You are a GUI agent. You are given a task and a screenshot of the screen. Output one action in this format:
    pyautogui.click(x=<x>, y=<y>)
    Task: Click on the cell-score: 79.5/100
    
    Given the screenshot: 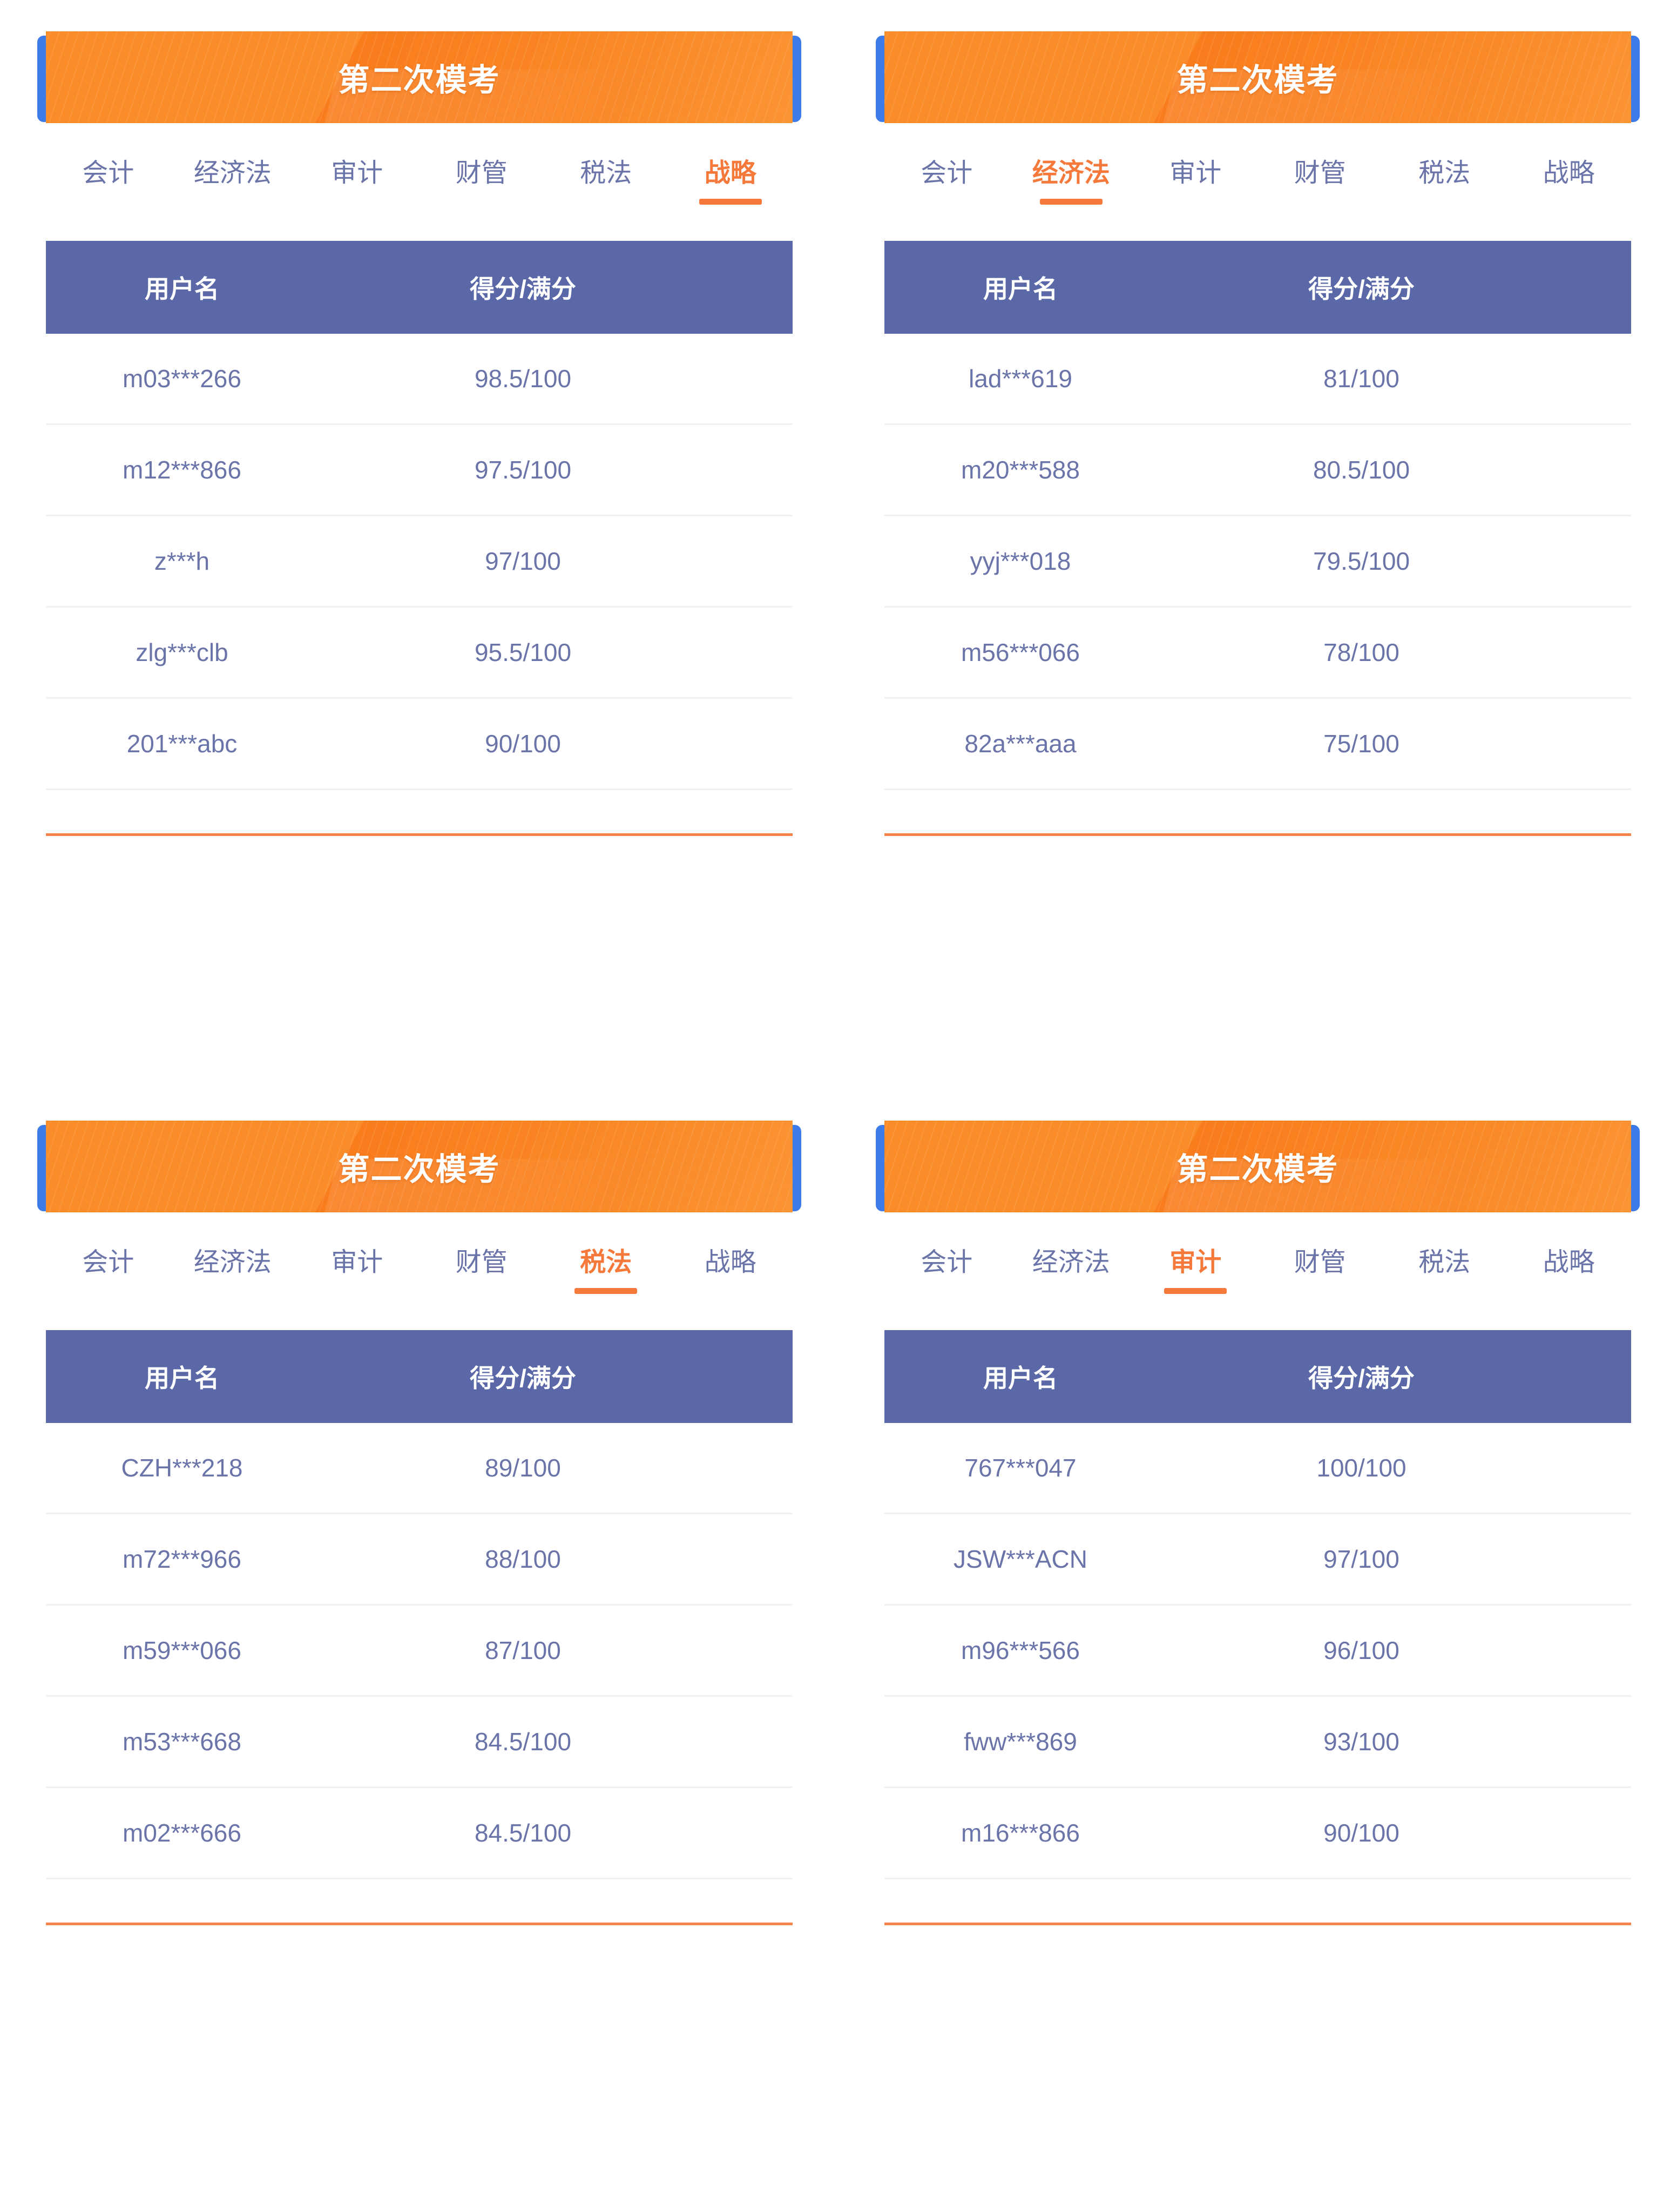 What is the action you would take?
    pyautogui.click(x=1361, y=561)
    